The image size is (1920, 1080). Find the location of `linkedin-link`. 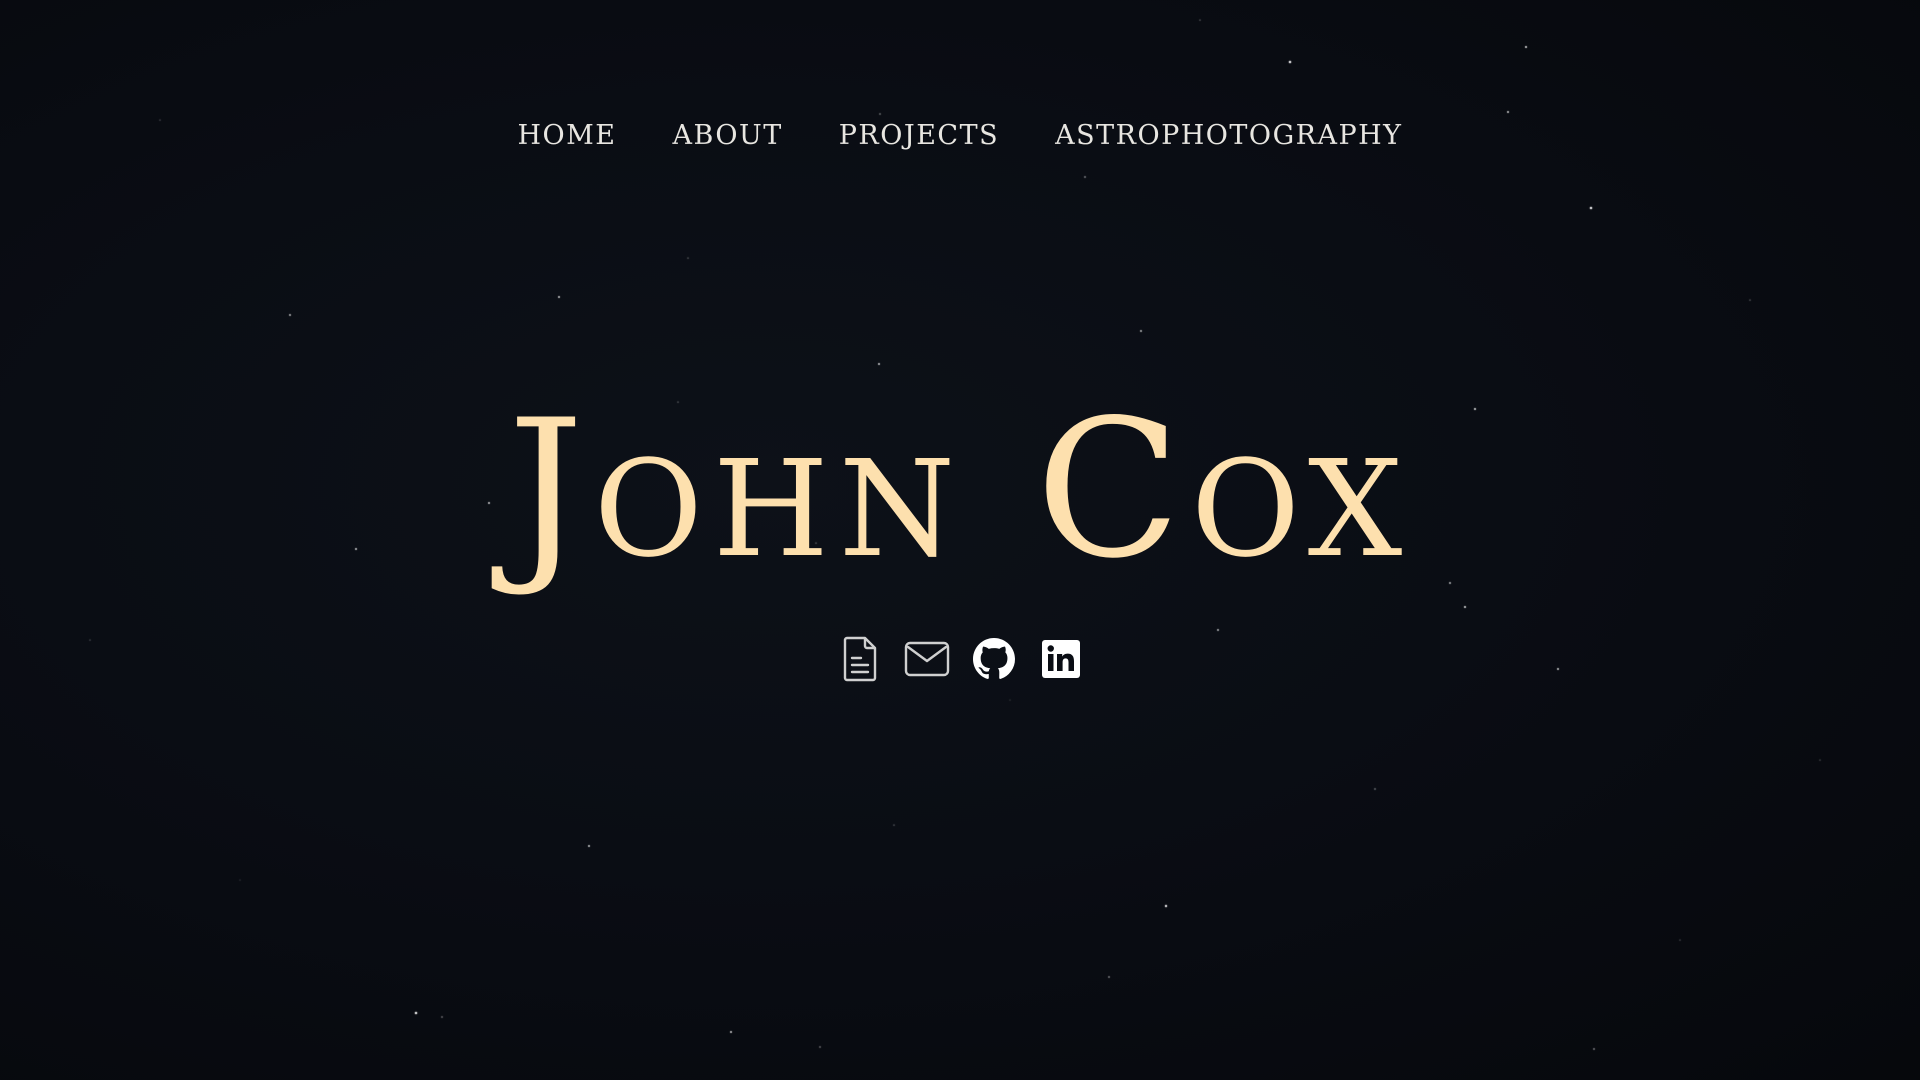

linkedin-link is located at coordinates (1061, 659).